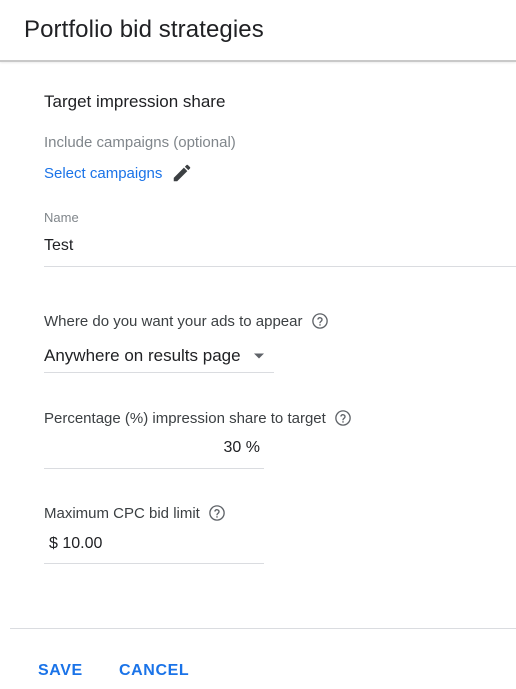 Image resolution: width=516 pixels, height=689 pixels. I want to click on name-input-underline, so click(280, 266).